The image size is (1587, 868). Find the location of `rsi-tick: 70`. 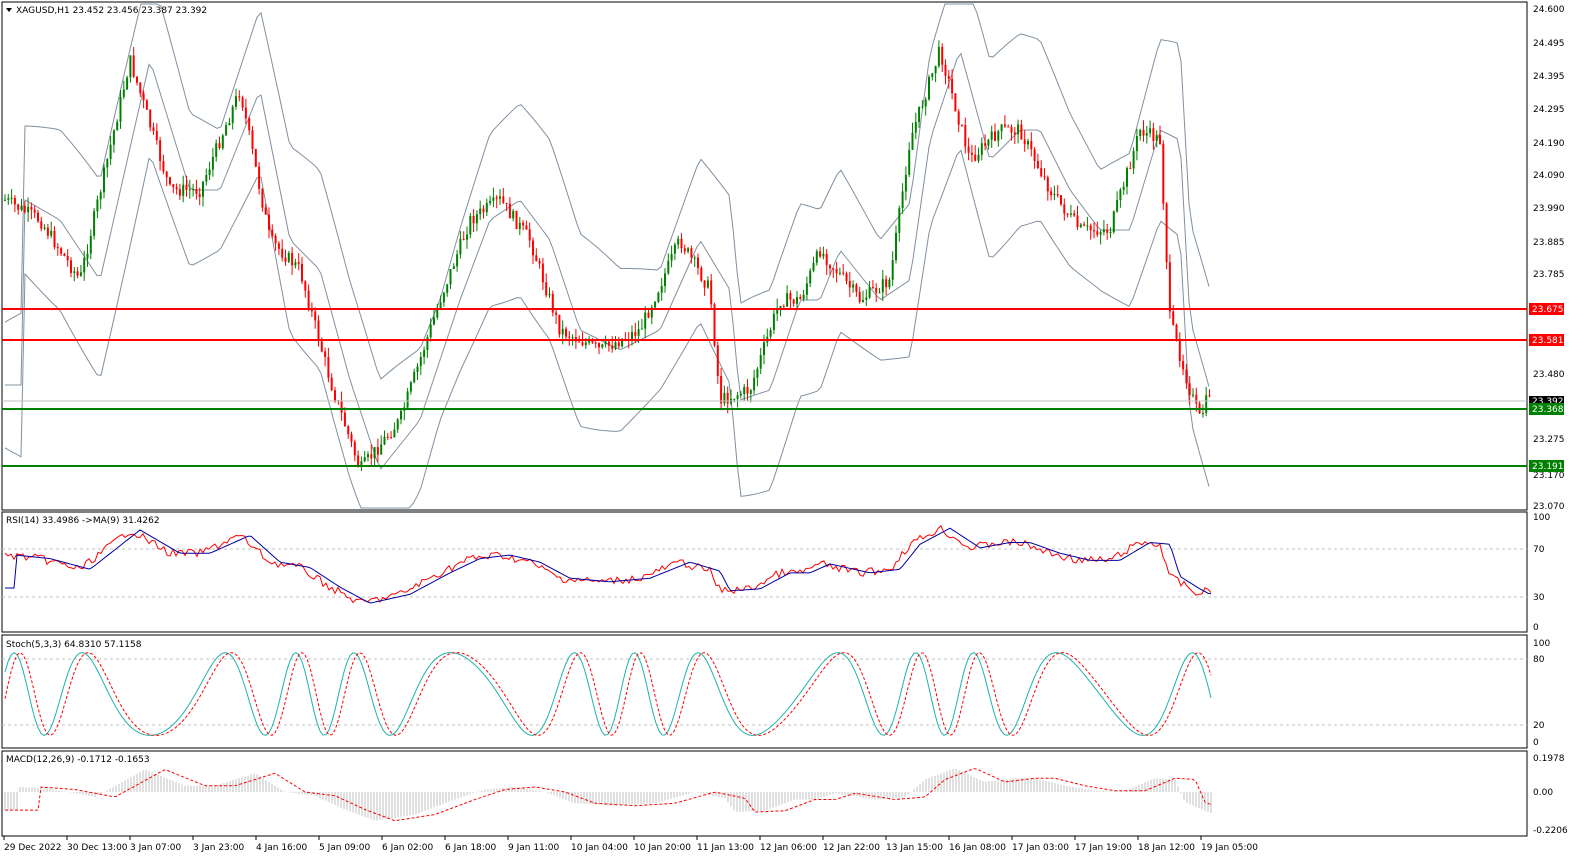

rsi-tick: 70 is located at coordinates (1539, 550).